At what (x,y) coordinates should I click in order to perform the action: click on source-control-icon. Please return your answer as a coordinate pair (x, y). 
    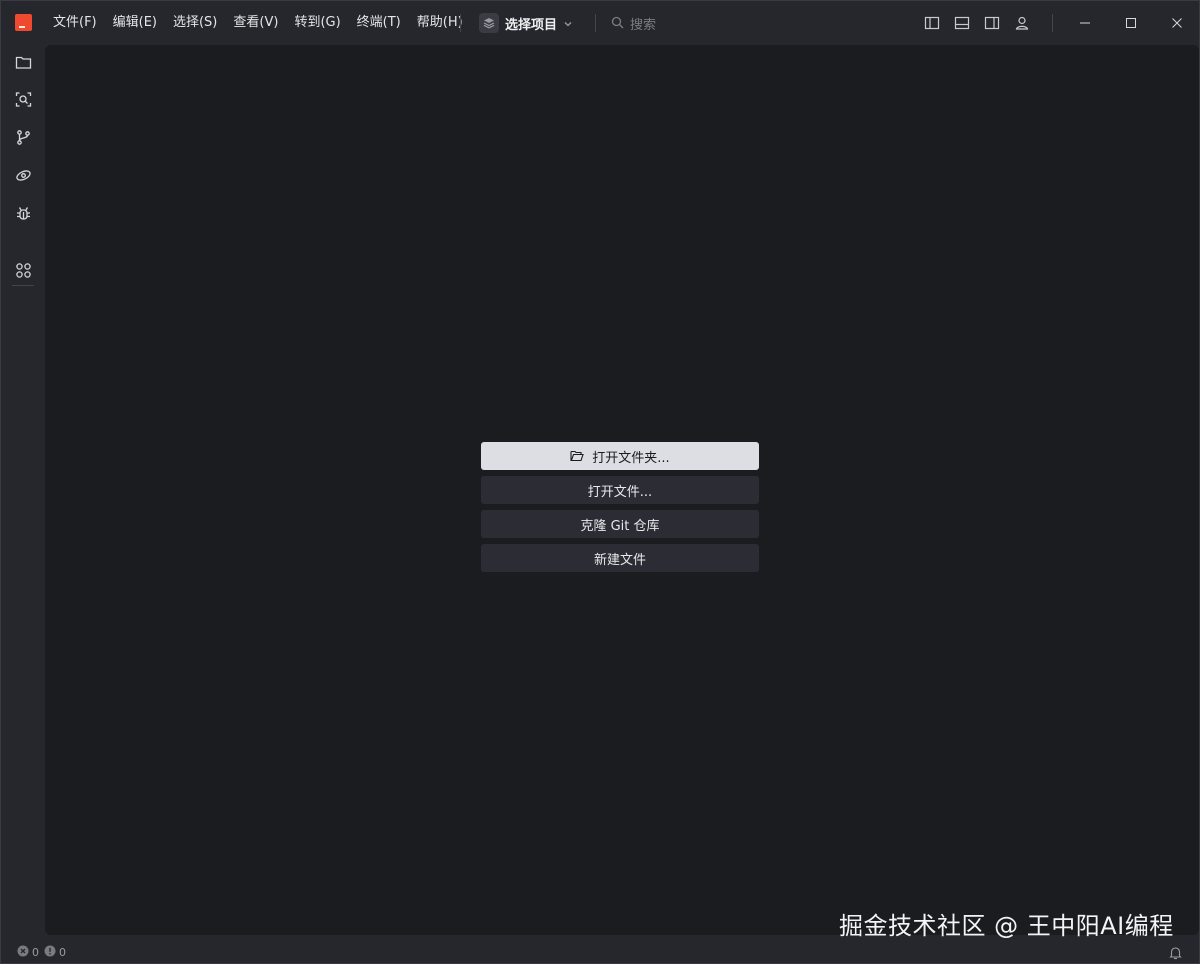
    Looking at the image, I should click on (23, 137).